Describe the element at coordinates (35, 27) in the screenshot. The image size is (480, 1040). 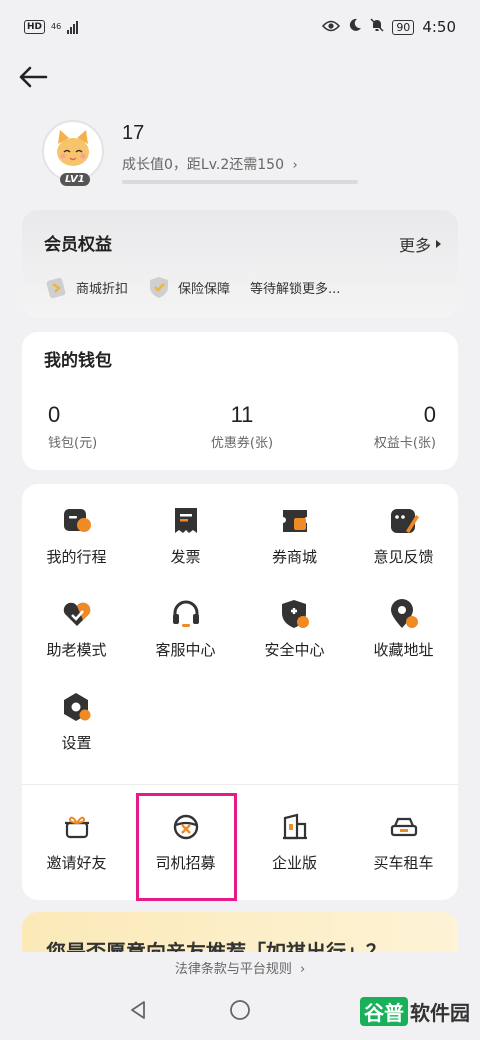
I see `hd-badge: HD` at that location.